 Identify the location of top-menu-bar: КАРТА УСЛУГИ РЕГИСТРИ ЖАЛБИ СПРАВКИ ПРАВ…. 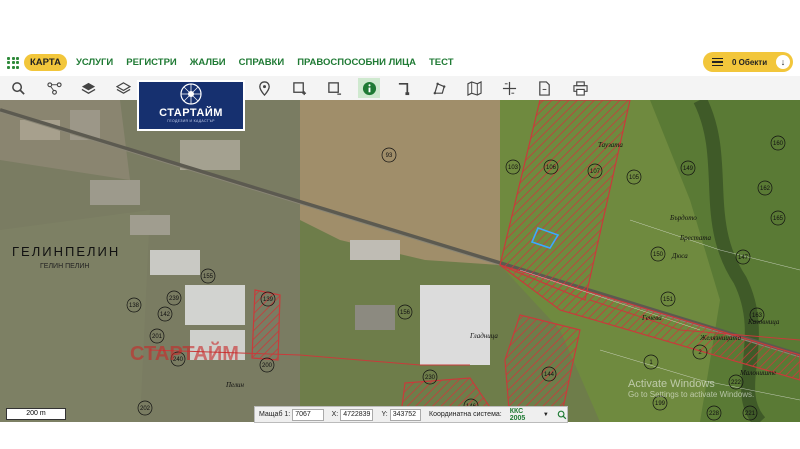
(400, 62).